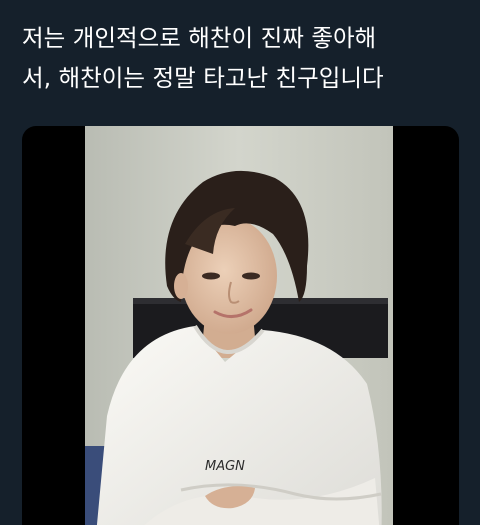  Describe the element at coordinates (203, 58) in the screenshot. I see `tweet-text: 저는 개인적으로 해찬이 진짜 좋아해 서, 해찬이는 정말 타고난 친구입니다` at that location.